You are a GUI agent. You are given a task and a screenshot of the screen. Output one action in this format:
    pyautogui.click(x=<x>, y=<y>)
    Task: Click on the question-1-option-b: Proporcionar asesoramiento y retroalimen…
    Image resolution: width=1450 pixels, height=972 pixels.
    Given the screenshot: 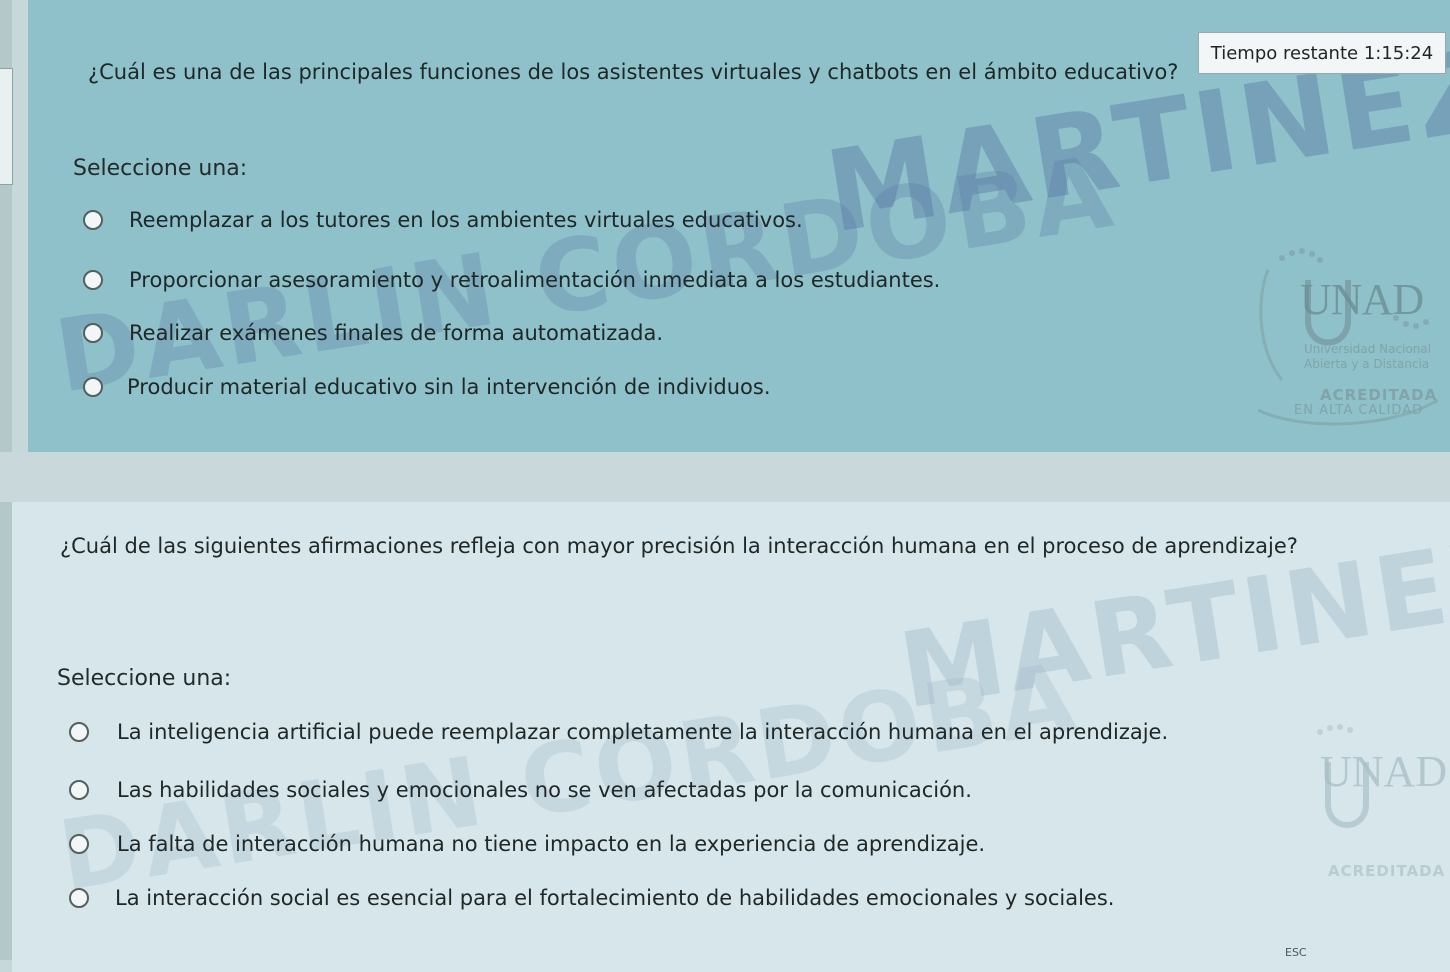 What is the action you would take?
    pyautogui.click(x=511, y=280)
    